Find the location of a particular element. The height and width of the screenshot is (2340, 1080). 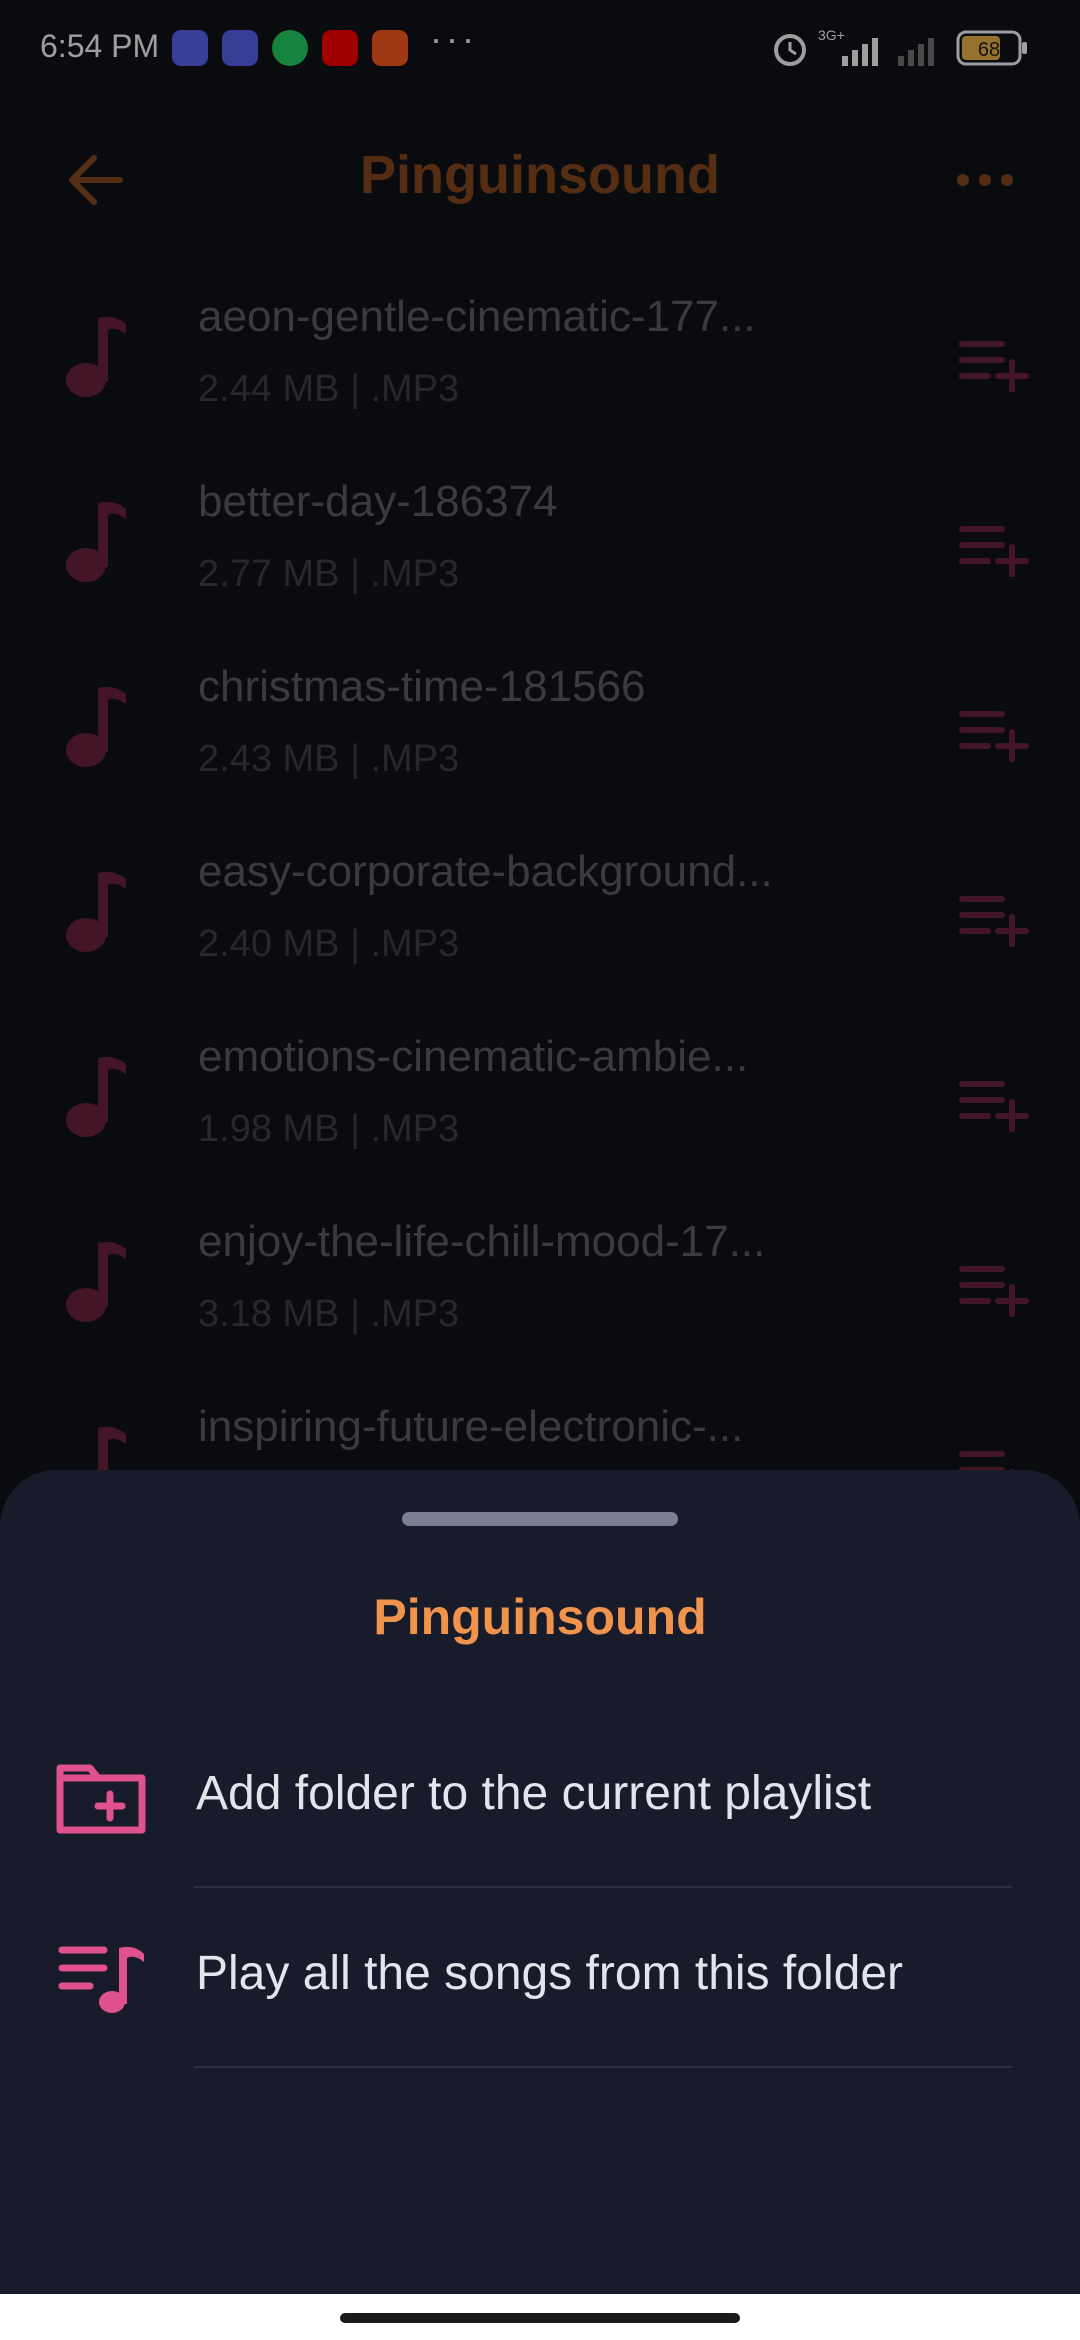

folder-add-icon is located at coordinates (101, 1799).